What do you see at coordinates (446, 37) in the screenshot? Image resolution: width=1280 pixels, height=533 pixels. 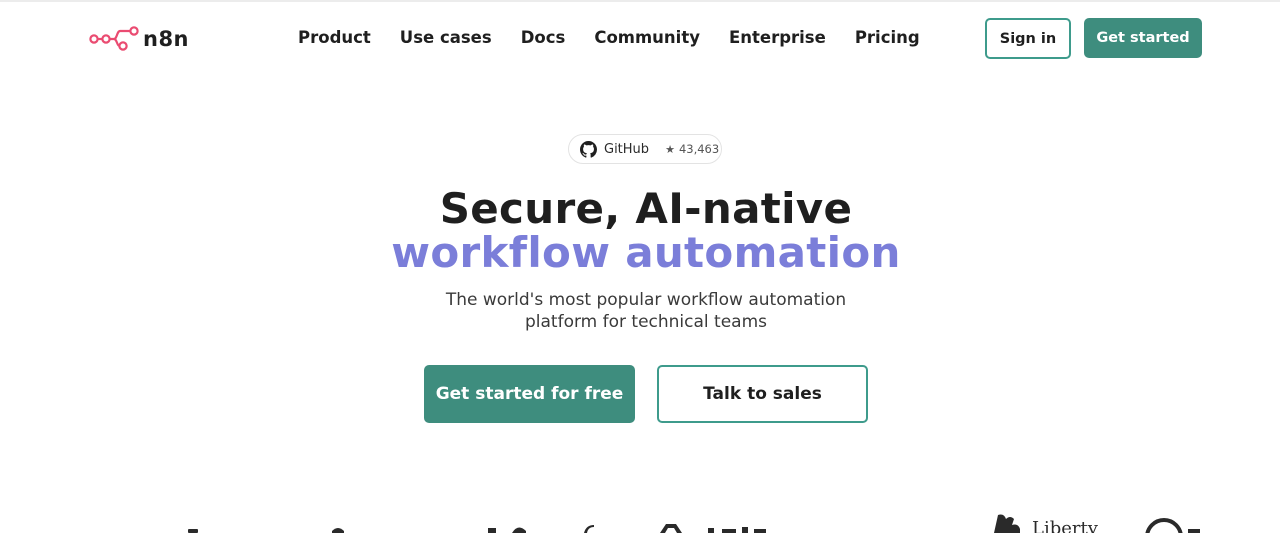 I see `nav-use-cases: Use cases` at bounding box center [446, 37].